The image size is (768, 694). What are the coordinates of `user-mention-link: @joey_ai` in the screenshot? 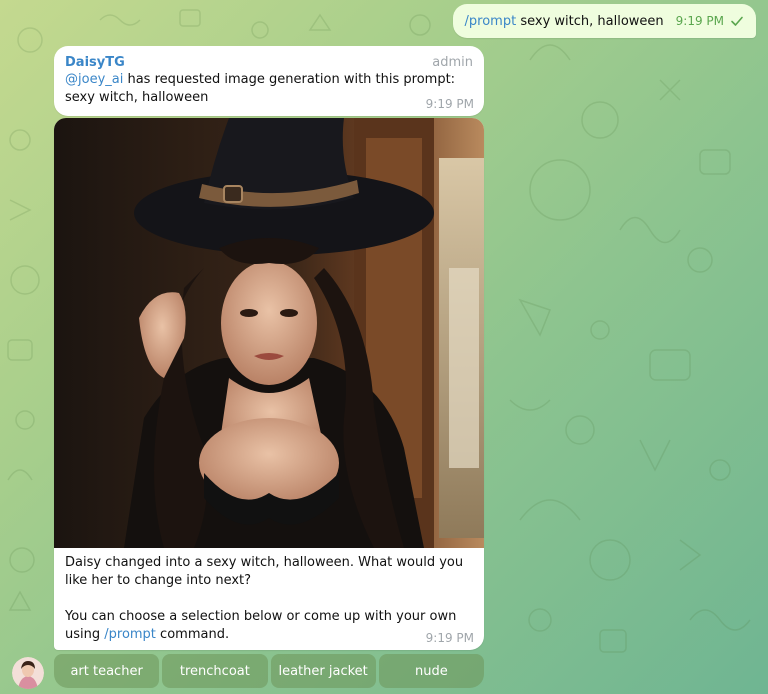 It's located at (94, 79).